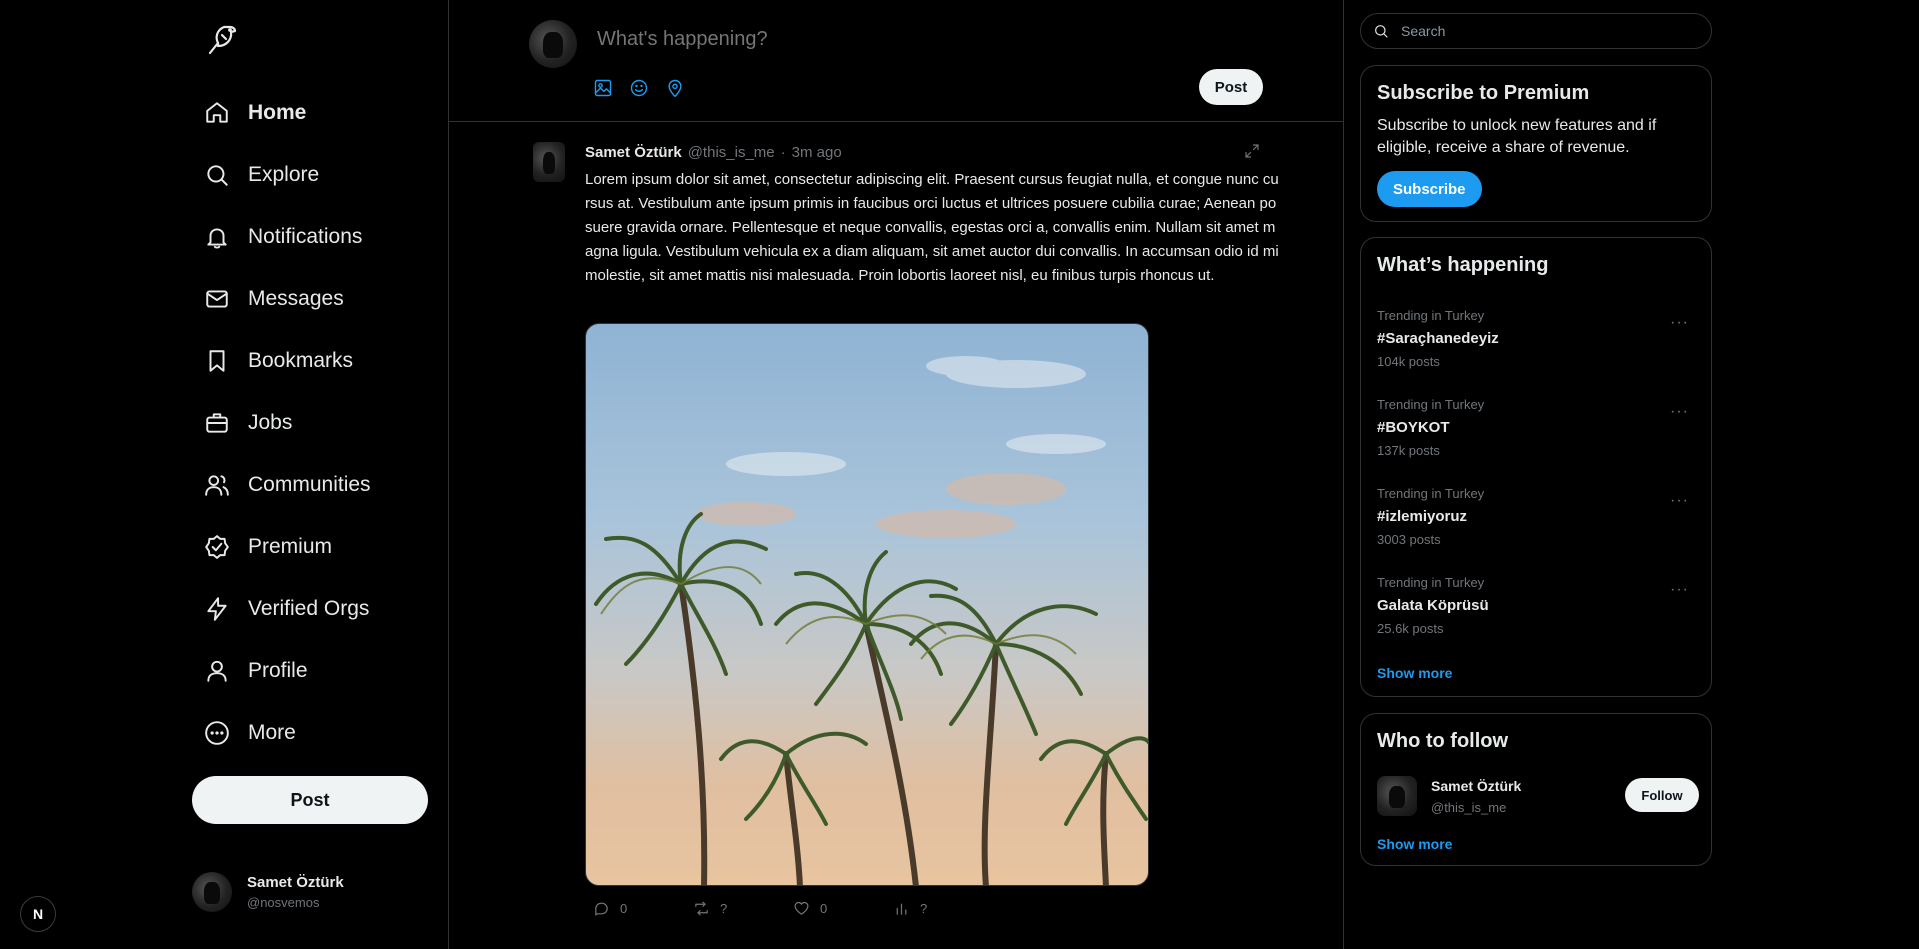 This screenshot has width=1919, height=949. Describe the element at coordinates (943, 908) in the screenshot. I see `views-button: ?` at that location.